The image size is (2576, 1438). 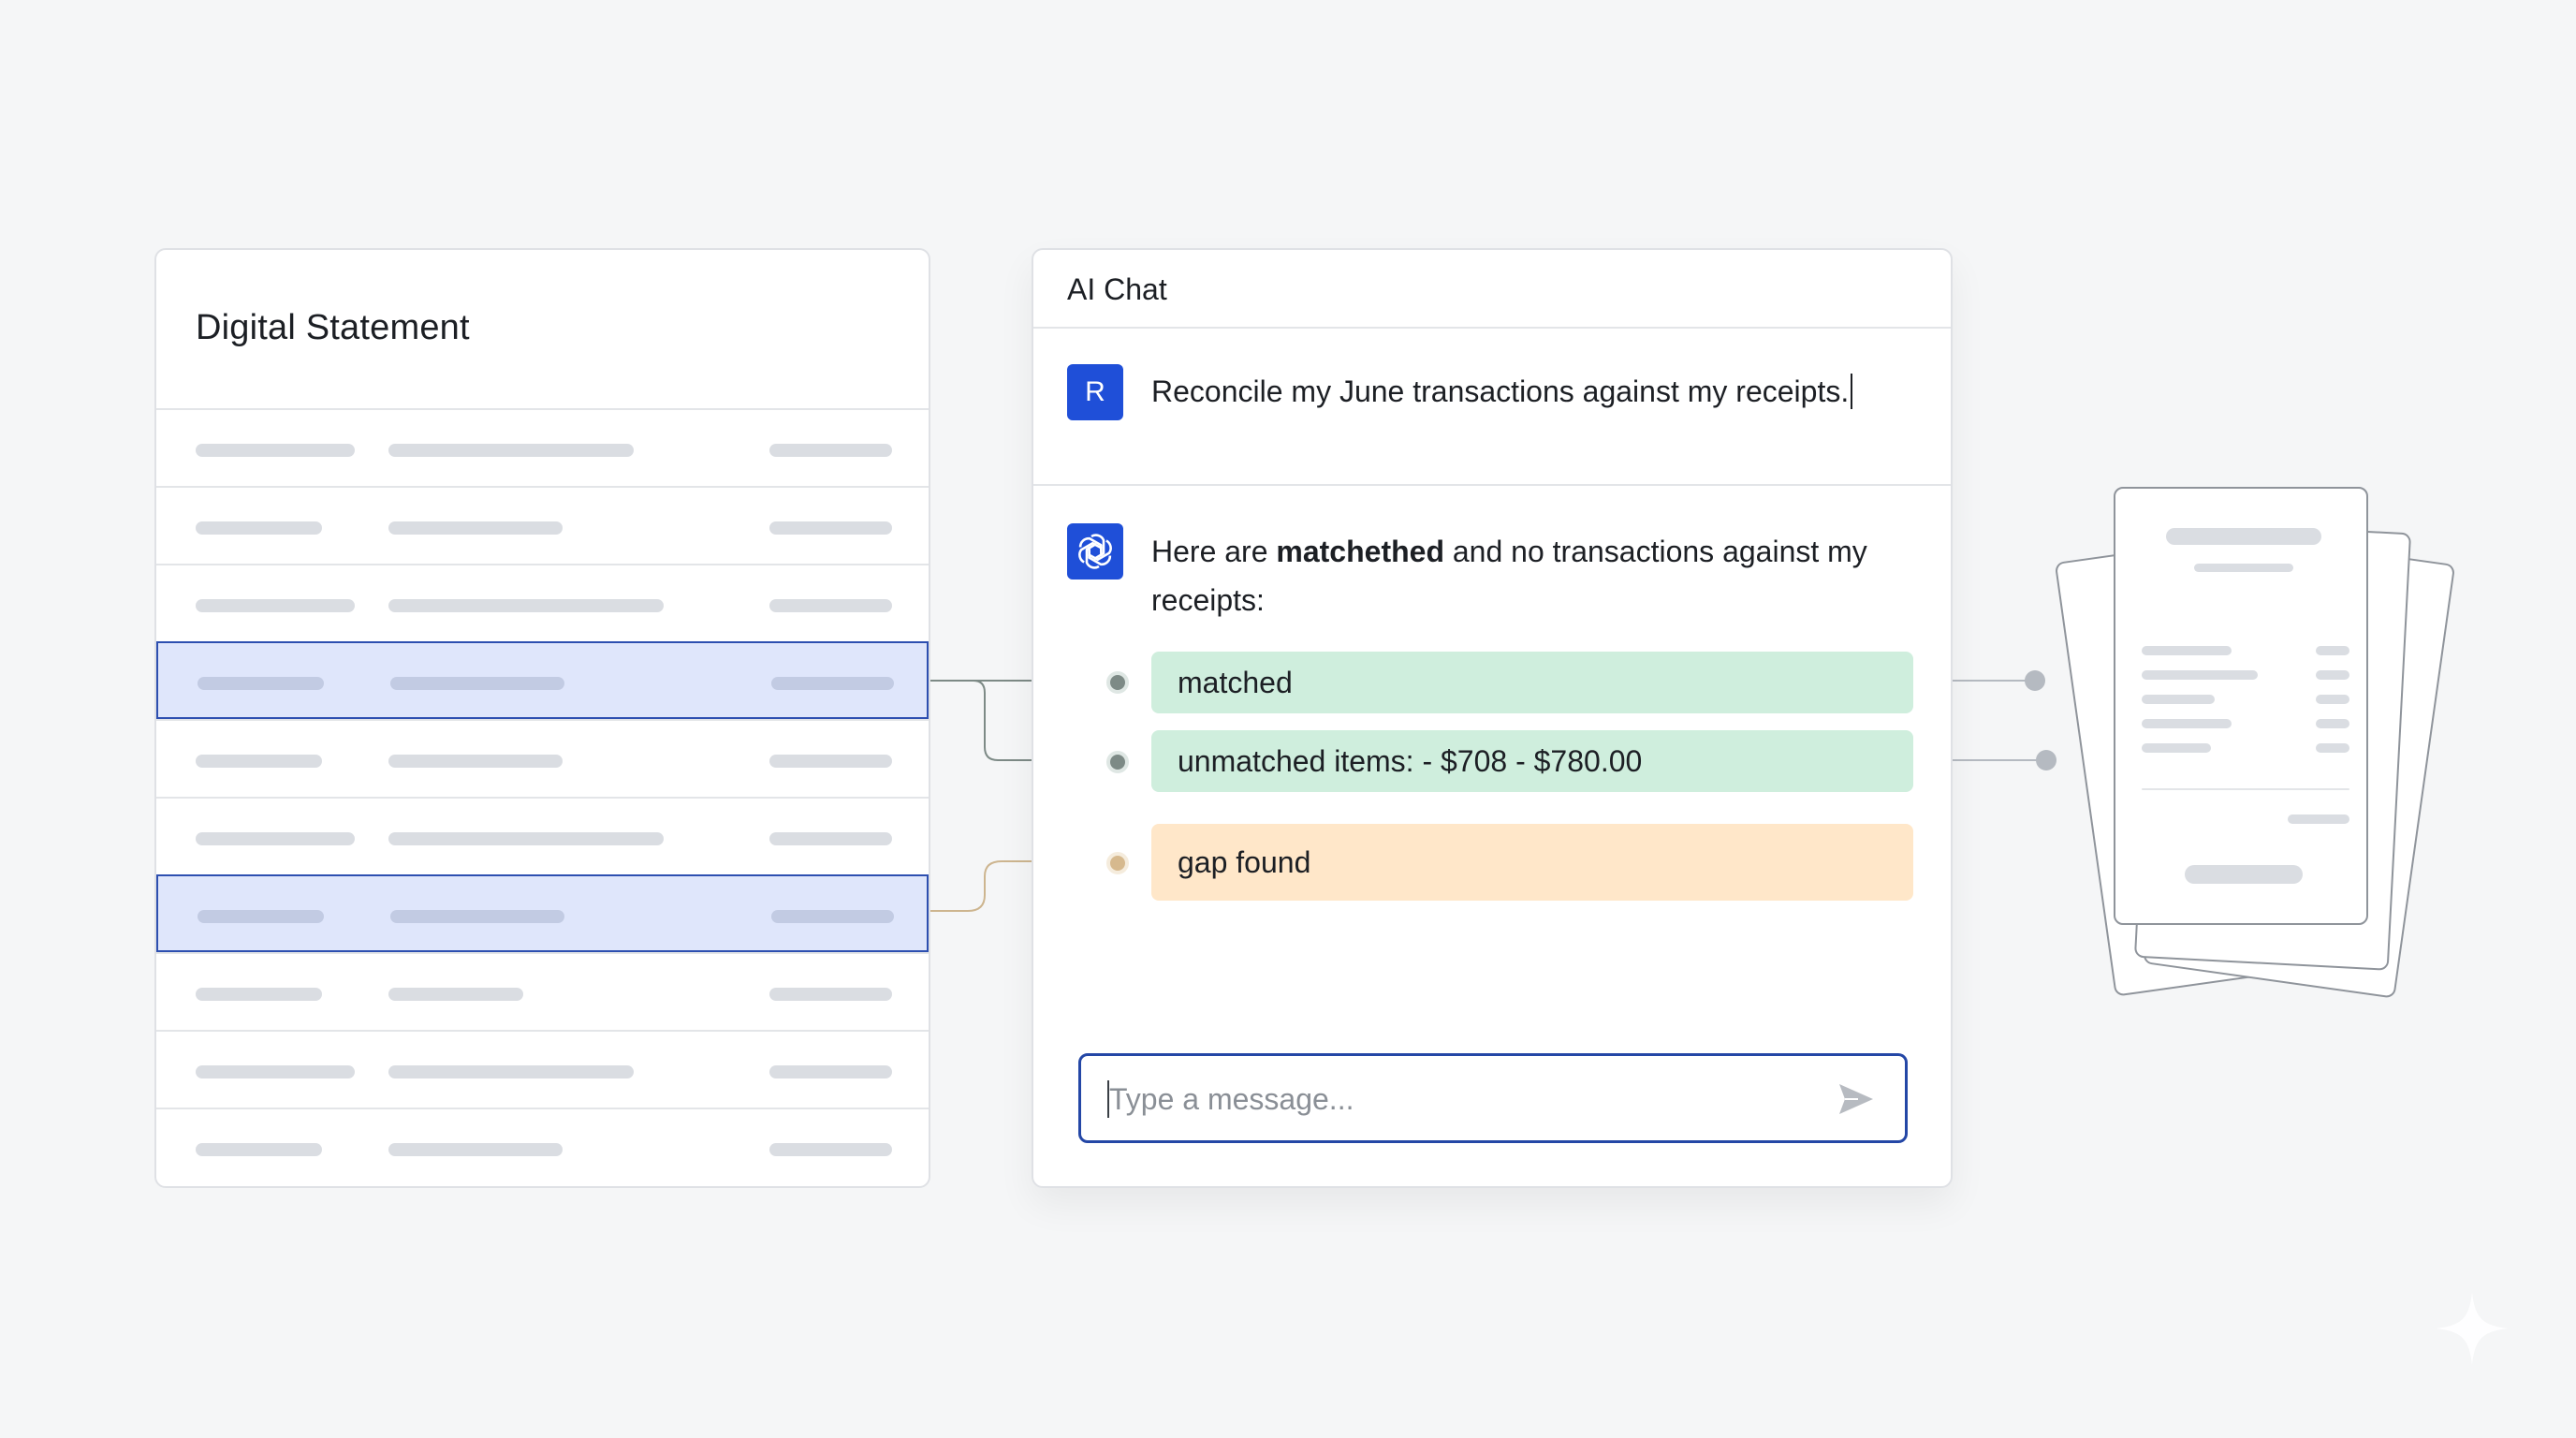 I want to click on user-avatar: R, so click(x=1095, y=392).